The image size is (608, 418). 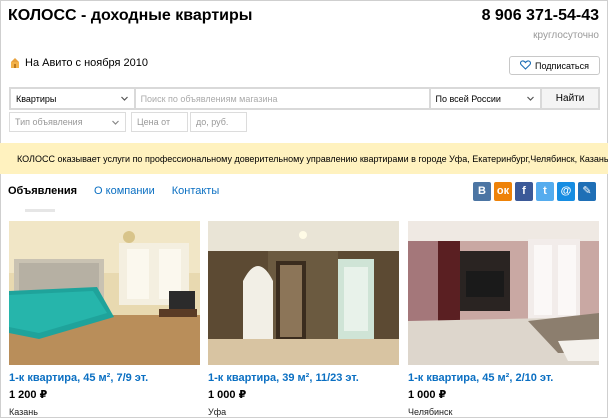 What do you see at coordinates (524, 191) in the screenshot?
I see `facebook-icon: f` at bounding box center [524, 191].